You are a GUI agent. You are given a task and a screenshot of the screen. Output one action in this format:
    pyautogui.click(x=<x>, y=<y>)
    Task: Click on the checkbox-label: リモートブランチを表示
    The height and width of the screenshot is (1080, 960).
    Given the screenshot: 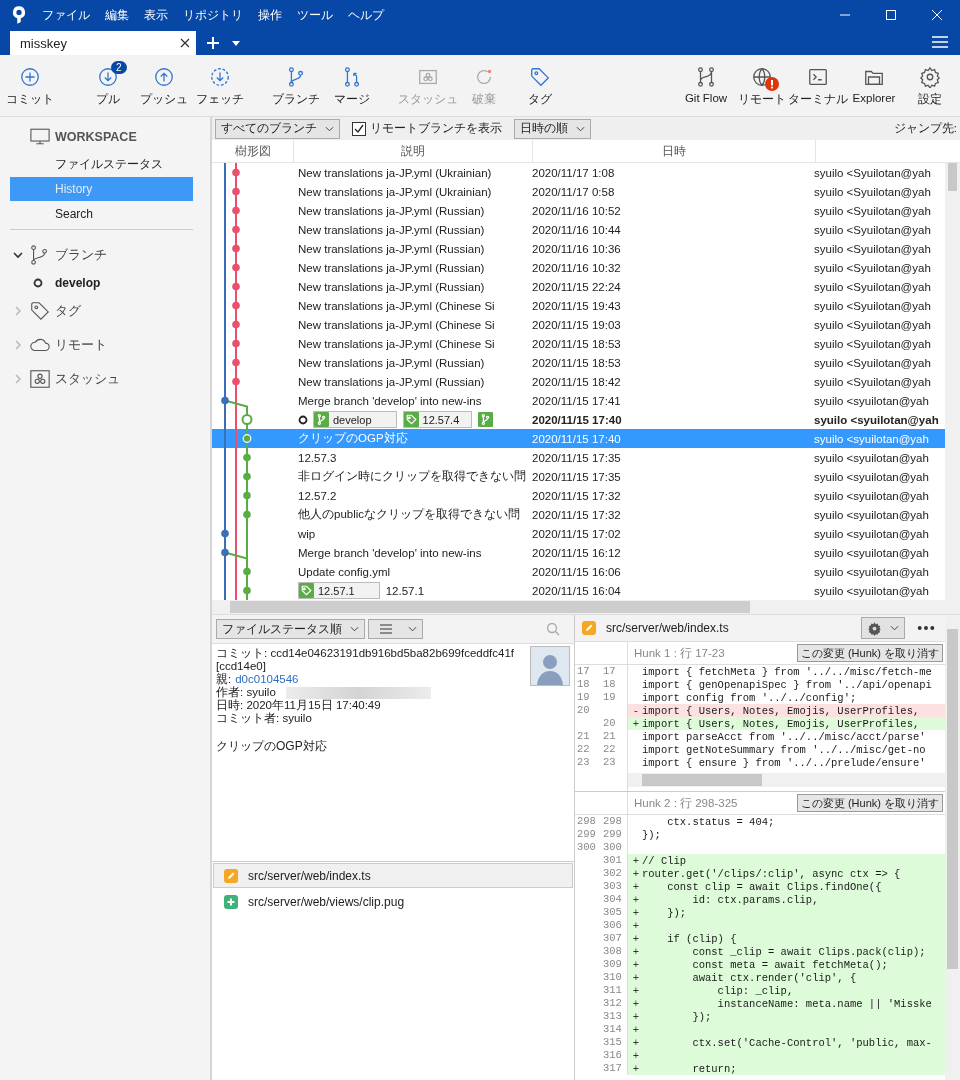 What is the action you would take?
    pyautogui.click(x=436, y=128)
    